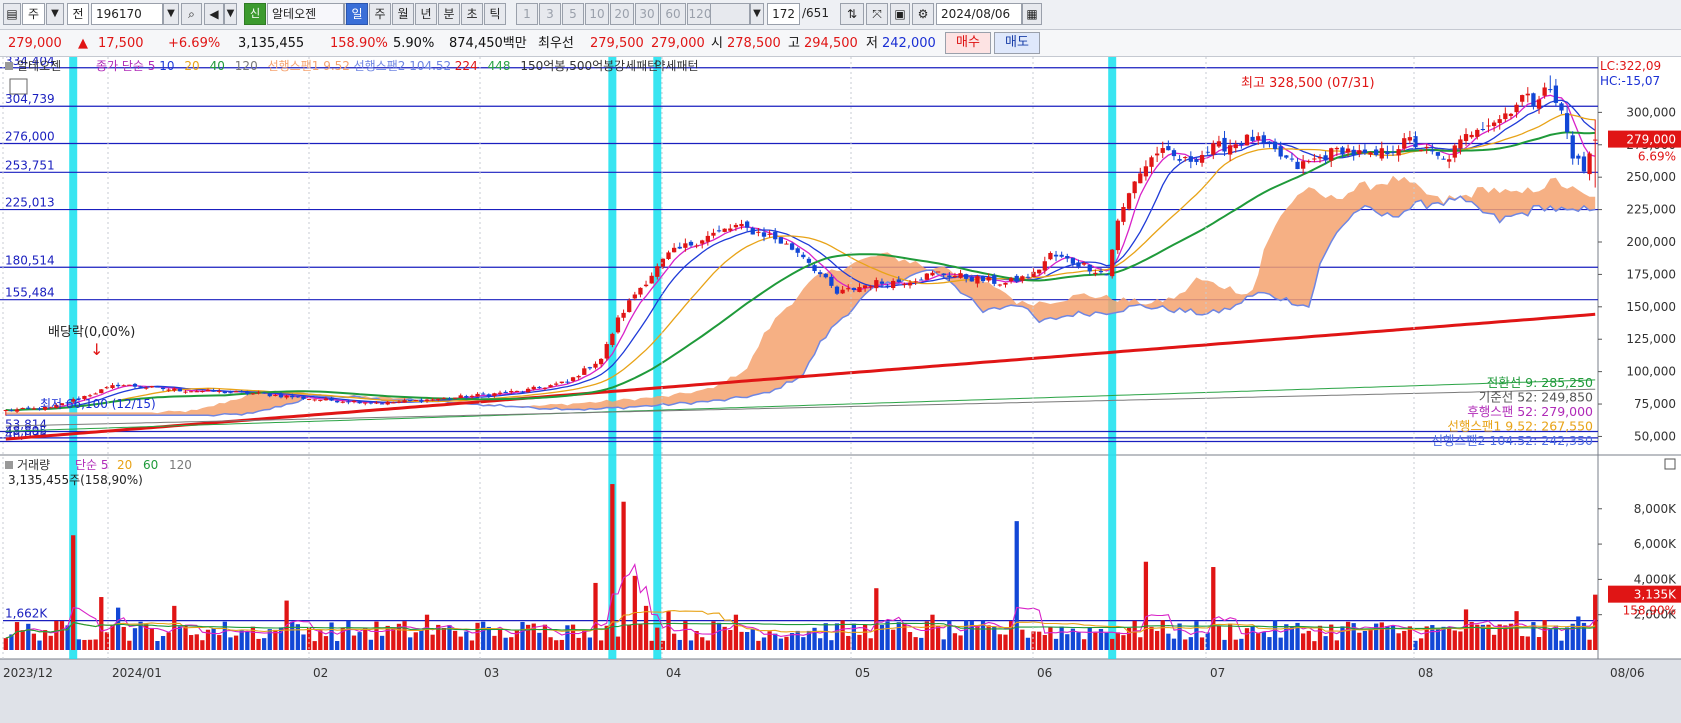 The image size is (1681, 723). Describe the element at coordinates (214, 14) in the screenshot. I see `speaker-icon: ◀` at that location.